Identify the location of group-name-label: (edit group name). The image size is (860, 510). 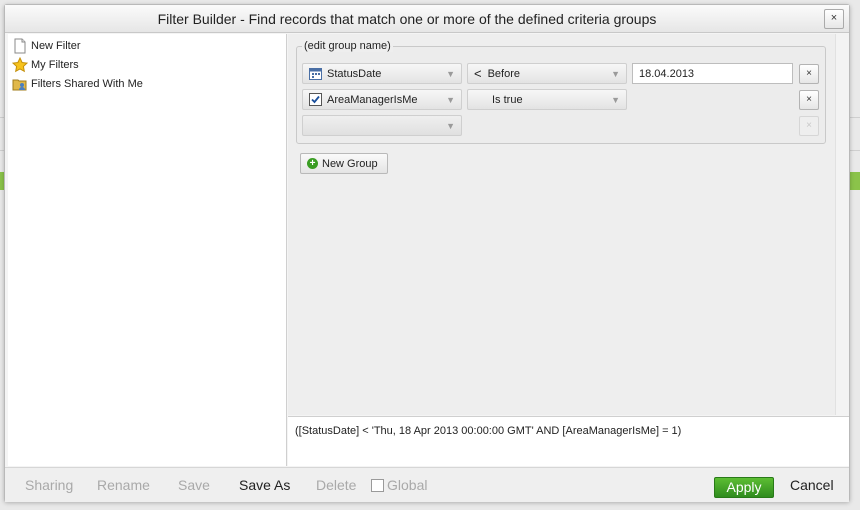
(347, 46).